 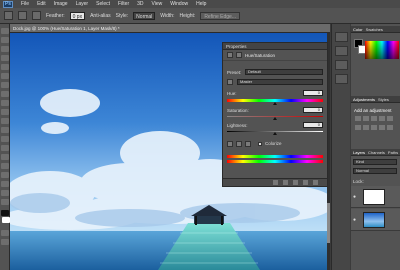 I want to click on adjustment-name: Hue/Saturation, so click(x=260, y=55).